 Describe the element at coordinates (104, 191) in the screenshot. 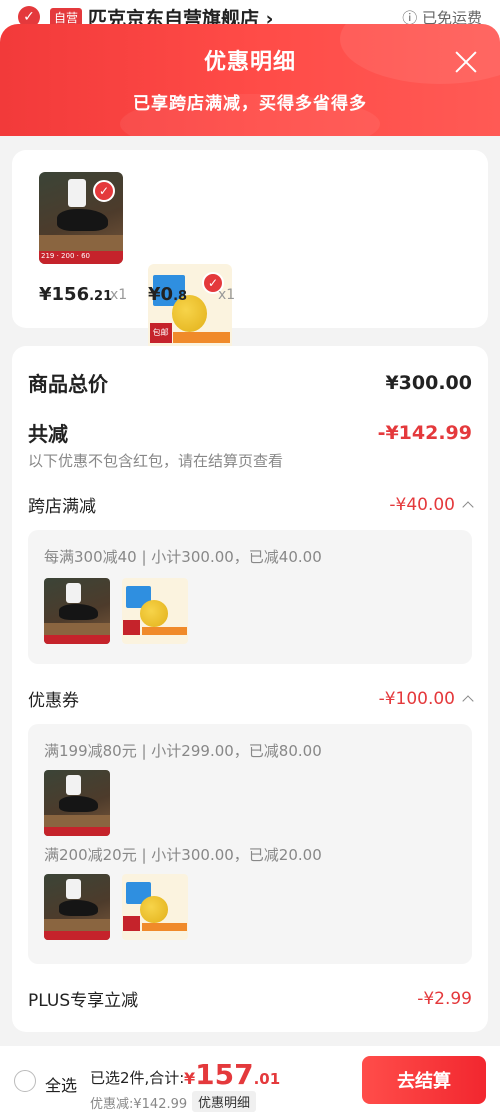

I see `product-check-icon: ✓` at that location.